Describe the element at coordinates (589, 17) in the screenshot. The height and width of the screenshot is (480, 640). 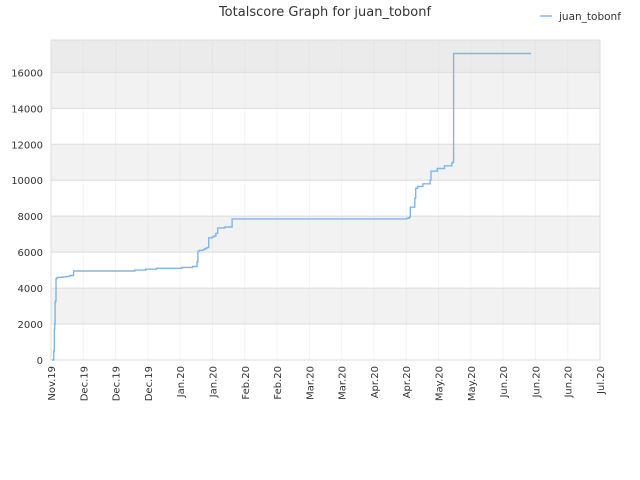
I see `legend-label: juan_tobonf` at that location.